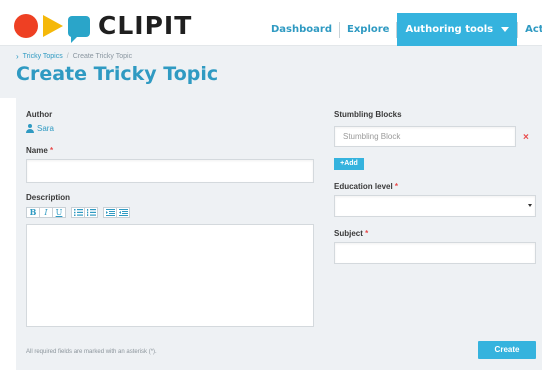  Describe the element at coordinates (110, 212) in the screenshot. I see `indent-icon` at that location.